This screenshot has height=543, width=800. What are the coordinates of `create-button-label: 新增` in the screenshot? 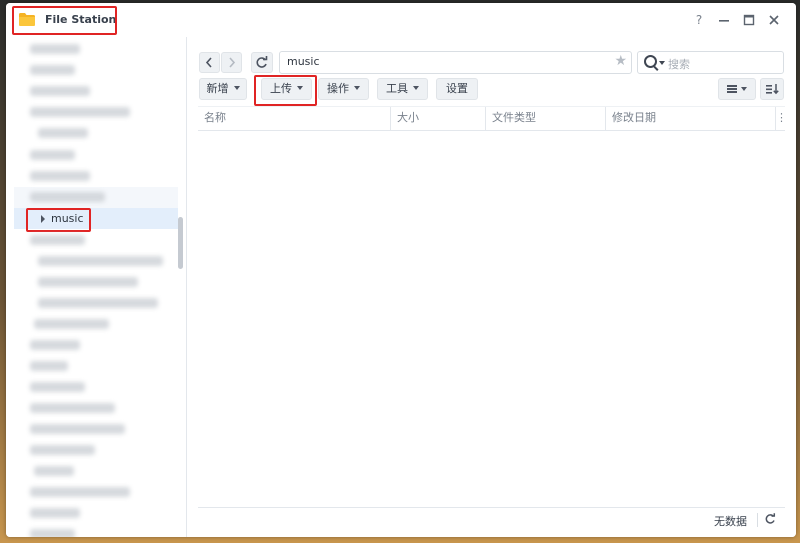 It's located at (217, 88).